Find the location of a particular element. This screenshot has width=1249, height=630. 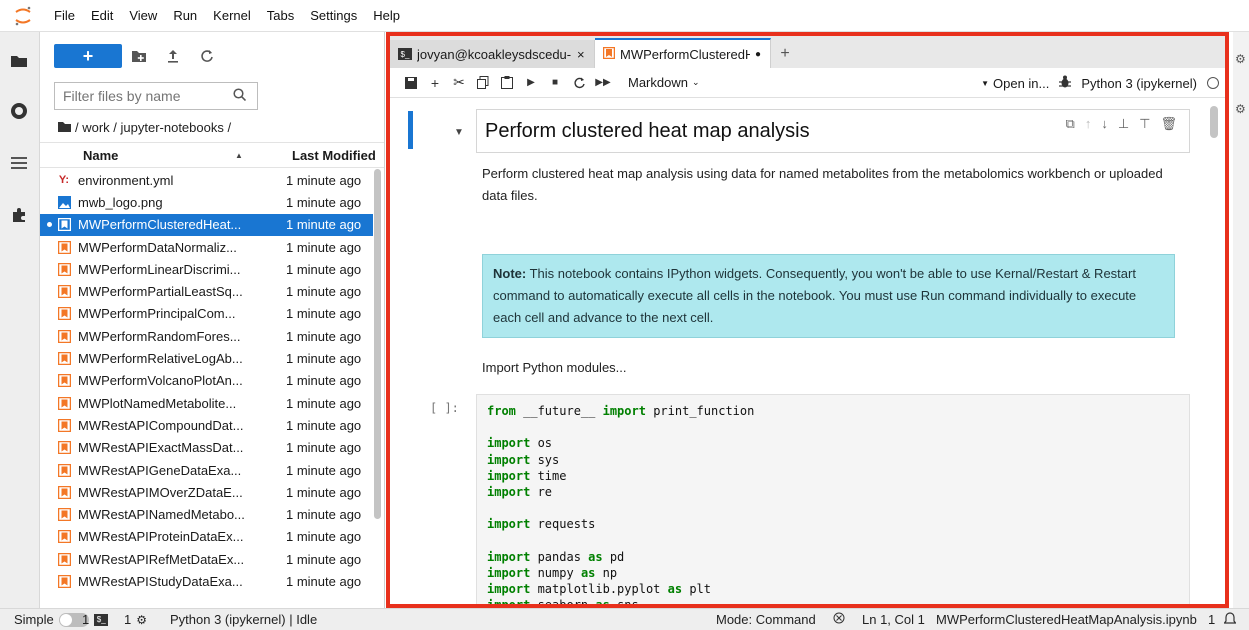

terminal-count: 1 $_ is located at coordinates (95, 619).